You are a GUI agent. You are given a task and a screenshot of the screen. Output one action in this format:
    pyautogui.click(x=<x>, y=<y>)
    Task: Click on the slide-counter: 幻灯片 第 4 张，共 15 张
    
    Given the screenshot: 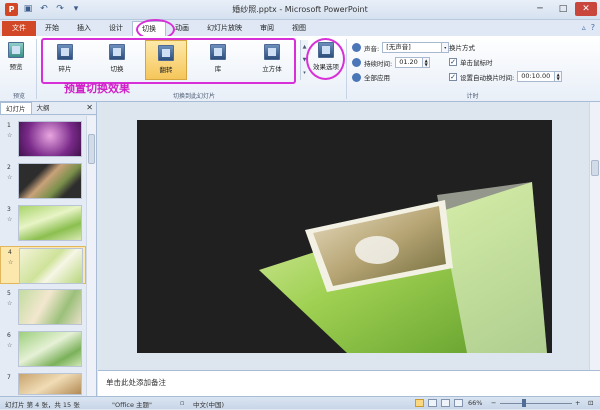 What is the action you would take?
    pyautogui.click(x=42, y=405)
    